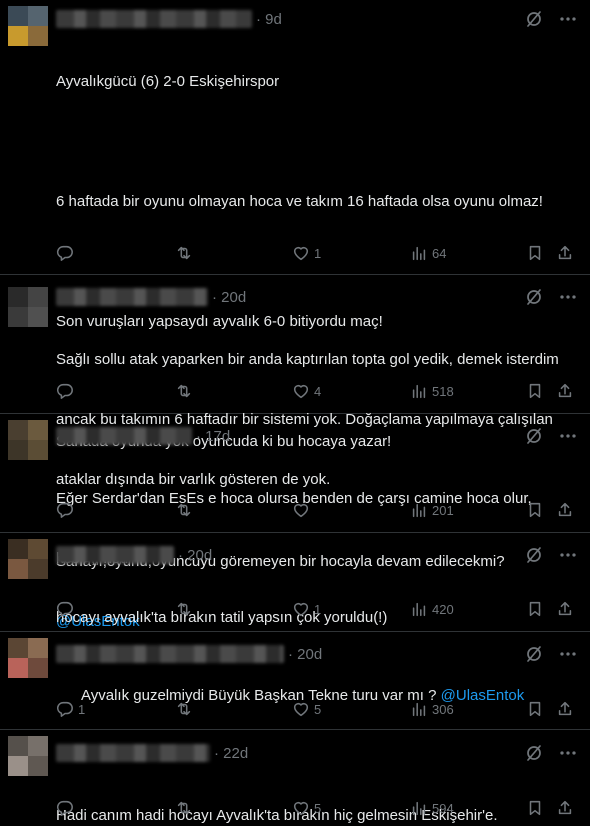 This screenshot has height=826, width=590. I want to click on tweet-actions: 4 518, so click(319, 391).